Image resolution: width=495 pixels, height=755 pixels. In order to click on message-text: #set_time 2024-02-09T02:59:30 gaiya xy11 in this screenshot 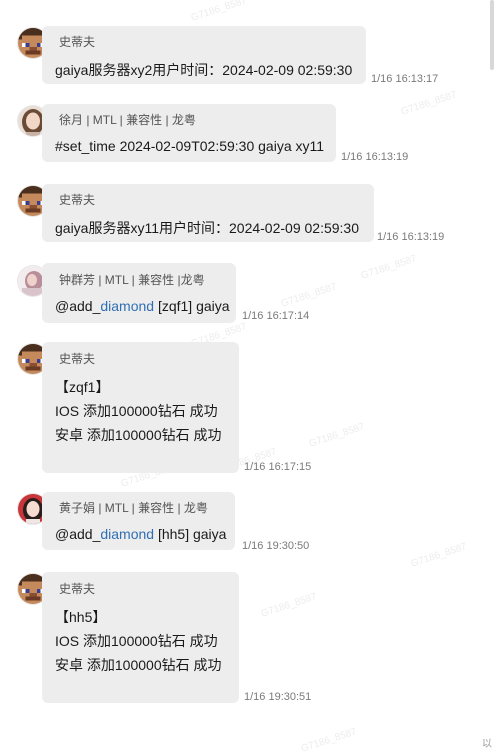, I will do `click(190, 146)`.